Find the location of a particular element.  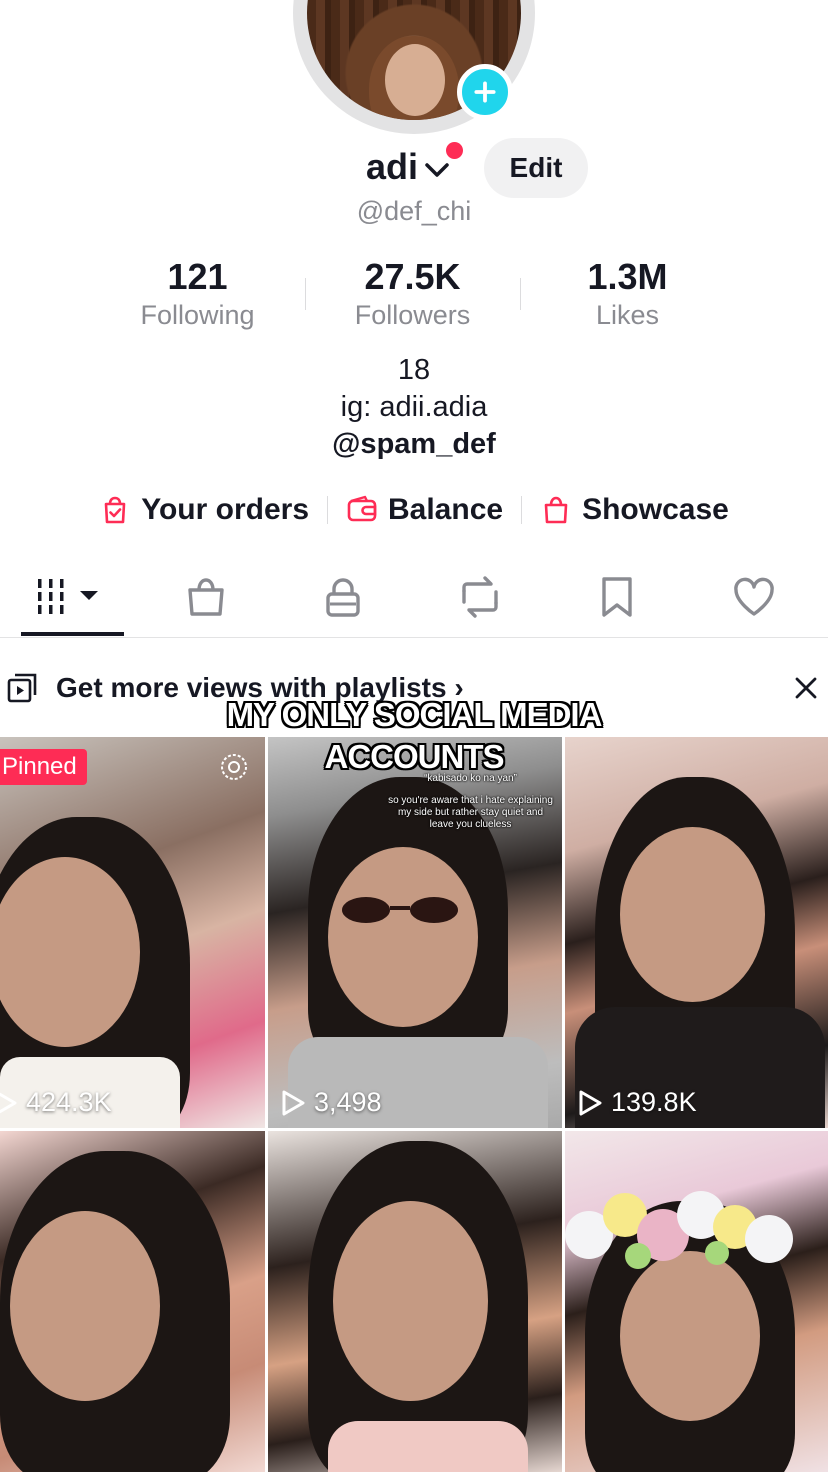

view-count-text: 139.8K is located at coordinates (654, 1102).